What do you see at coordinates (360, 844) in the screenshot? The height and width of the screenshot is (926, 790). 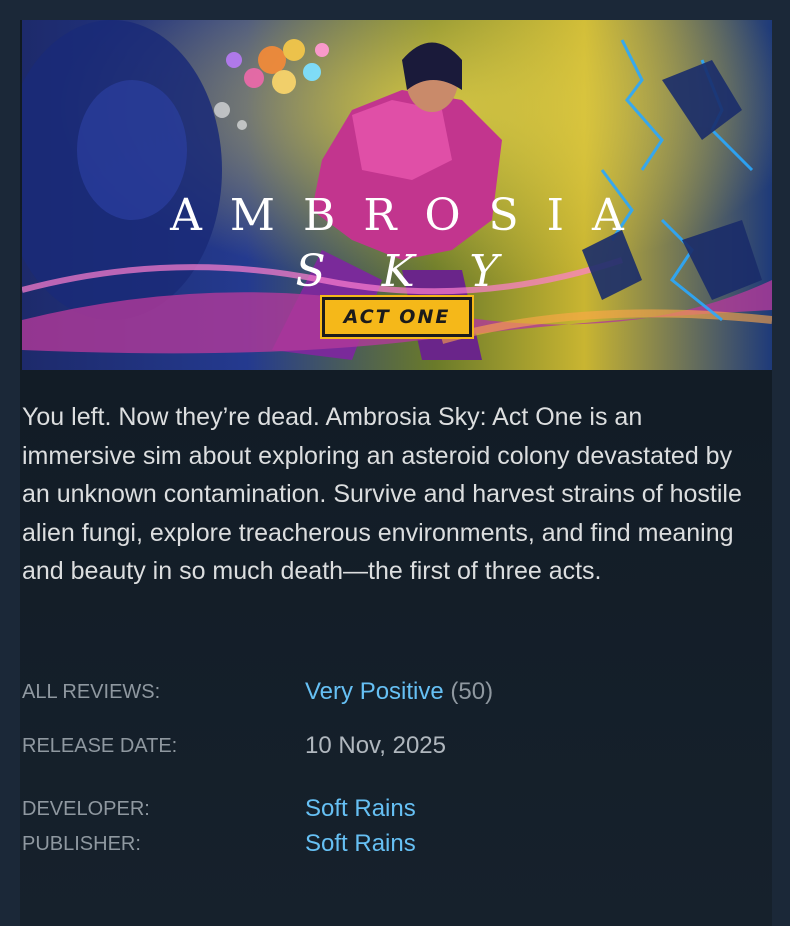 I see `publisher-link: Soft Rains` at bounding box center [360, 844].